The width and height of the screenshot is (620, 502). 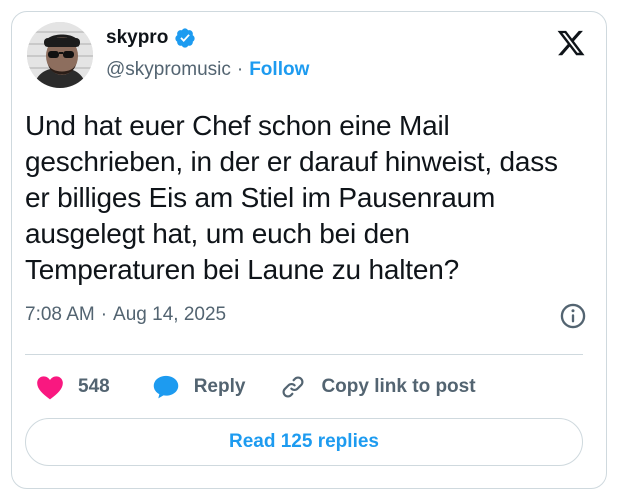 I want to click on follow-button: Follow, so click(x=279, y=70).